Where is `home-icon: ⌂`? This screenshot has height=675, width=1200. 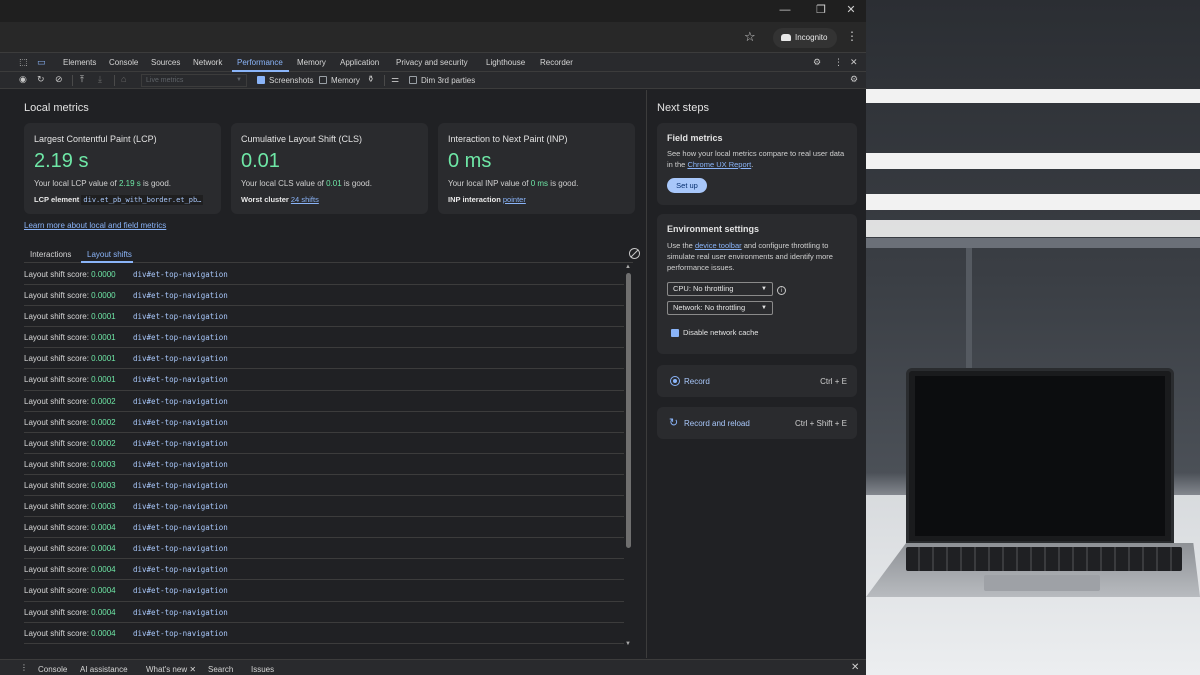 home-icon: ⌂ is located at coordinates (123, 79).